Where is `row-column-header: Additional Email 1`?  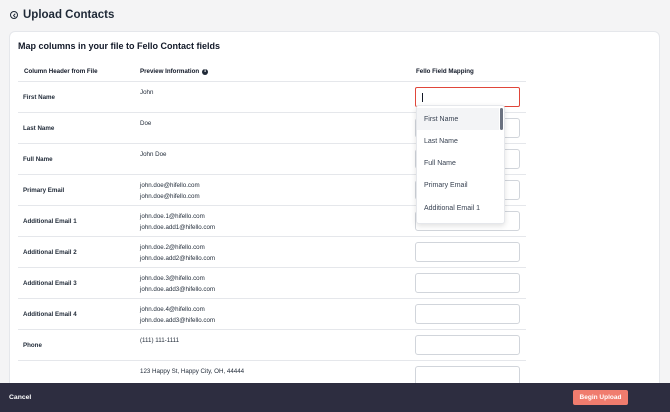 row-column-header: Additional Email 1 is located at coordinates (50, 221).